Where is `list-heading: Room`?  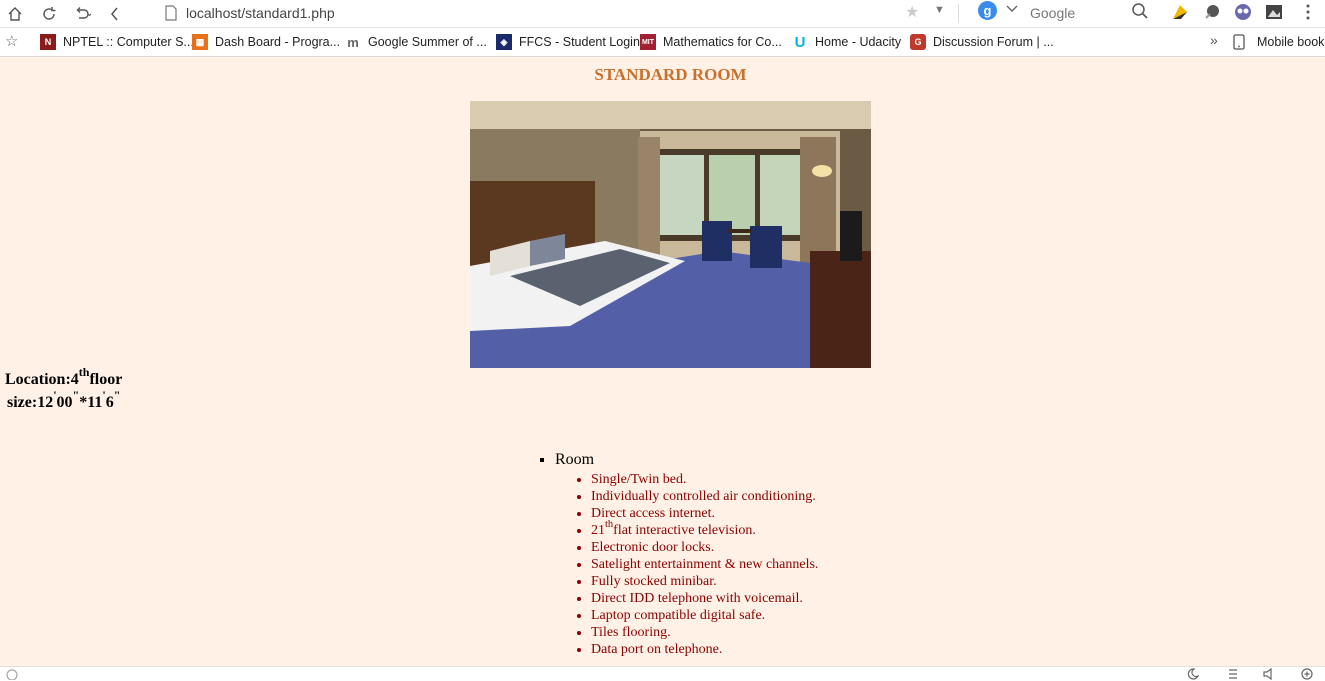
list-heading: Room is located at coordinates (575, 459).